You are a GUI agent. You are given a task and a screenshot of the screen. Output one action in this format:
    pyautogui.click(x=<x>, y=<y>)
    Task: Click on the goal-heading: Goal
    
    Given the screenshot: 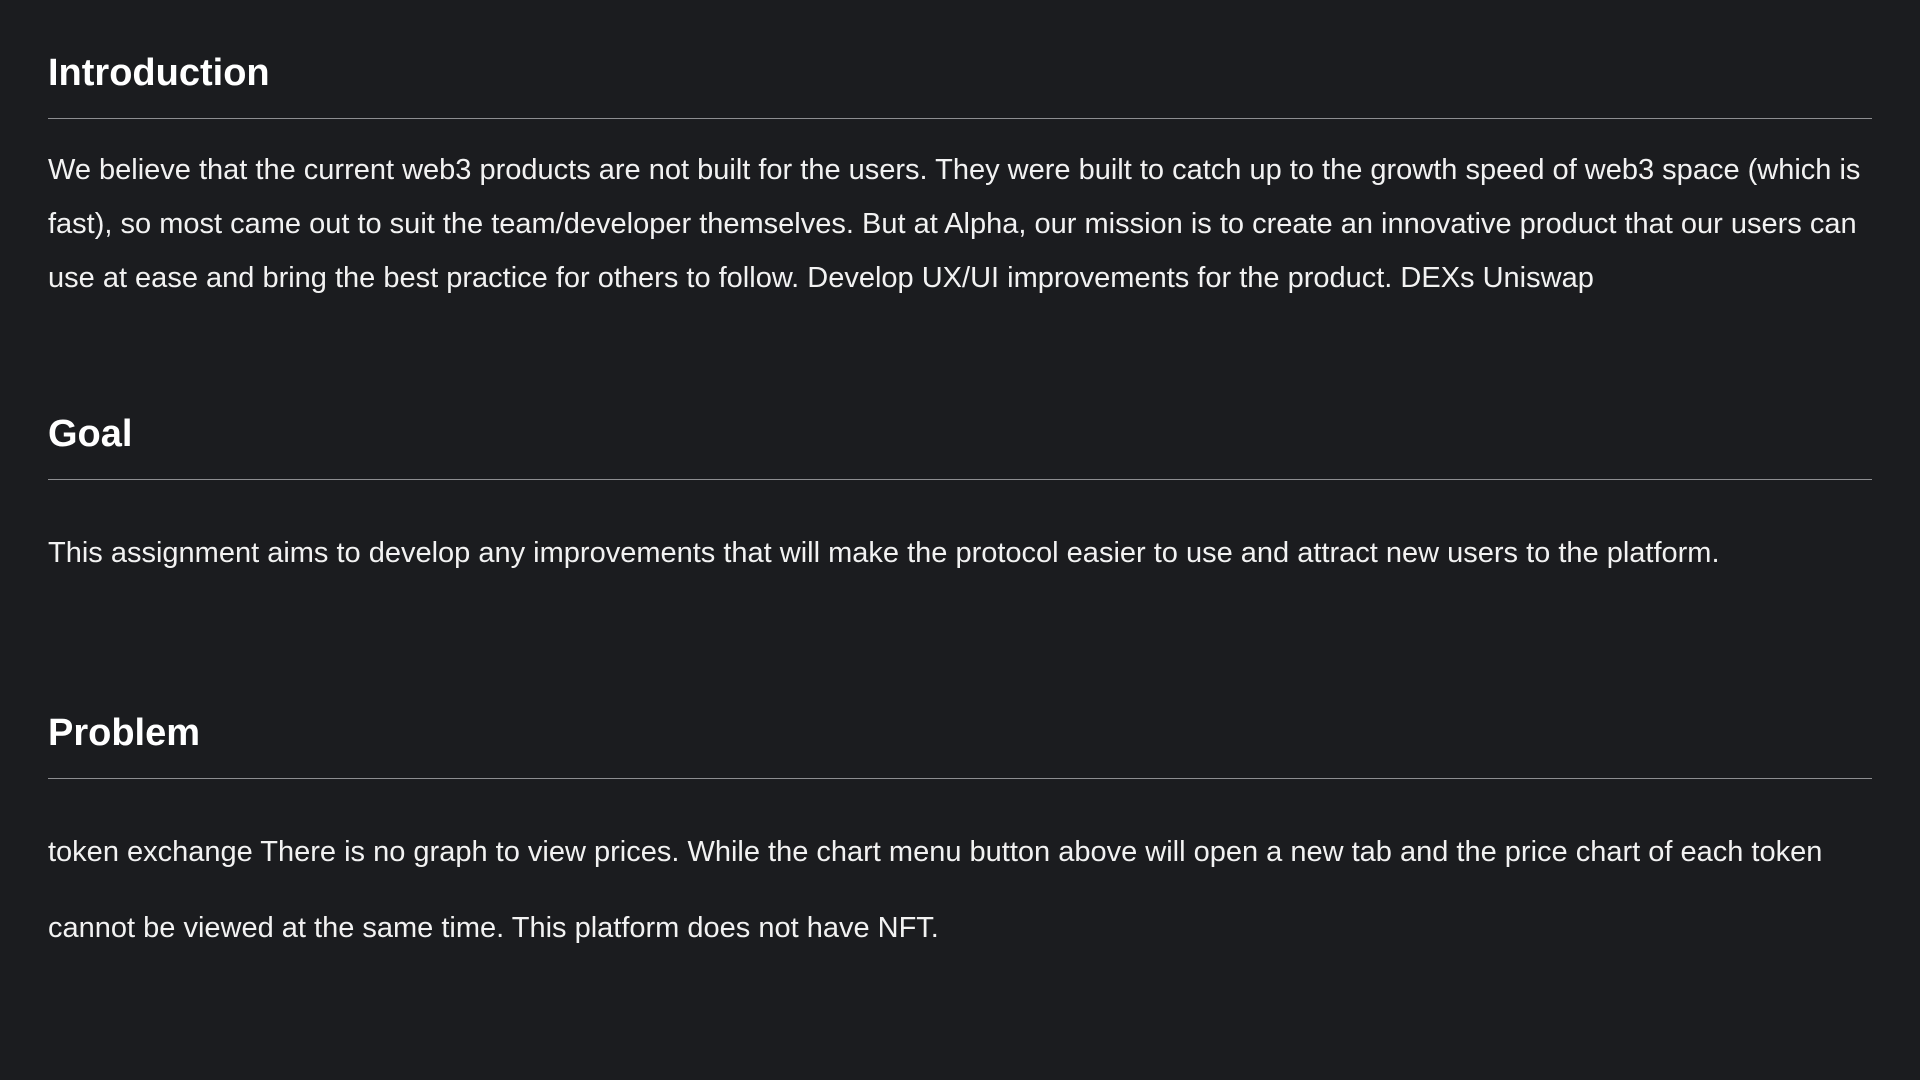 What is the action you would take?
    pyautogui.click(x=90, y=434)
    